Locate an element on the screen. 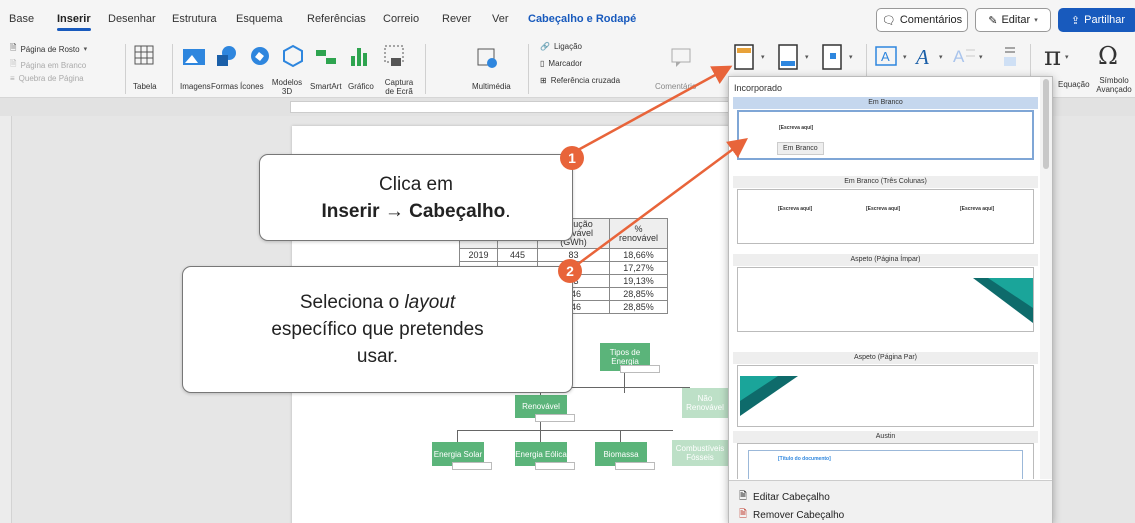 This screenshot has height=523, width=1135. callout-1-period: . is located at coordinates (508, 211).